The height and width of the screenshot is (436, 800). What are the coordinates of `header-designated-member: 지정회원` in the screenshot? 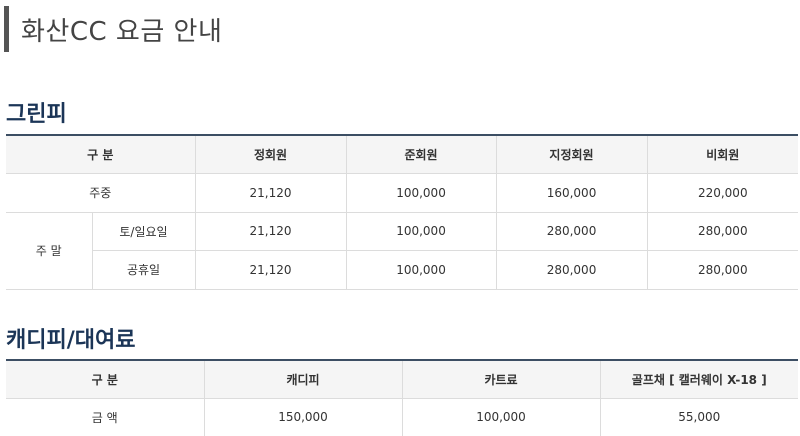 It's located at (571, 154).